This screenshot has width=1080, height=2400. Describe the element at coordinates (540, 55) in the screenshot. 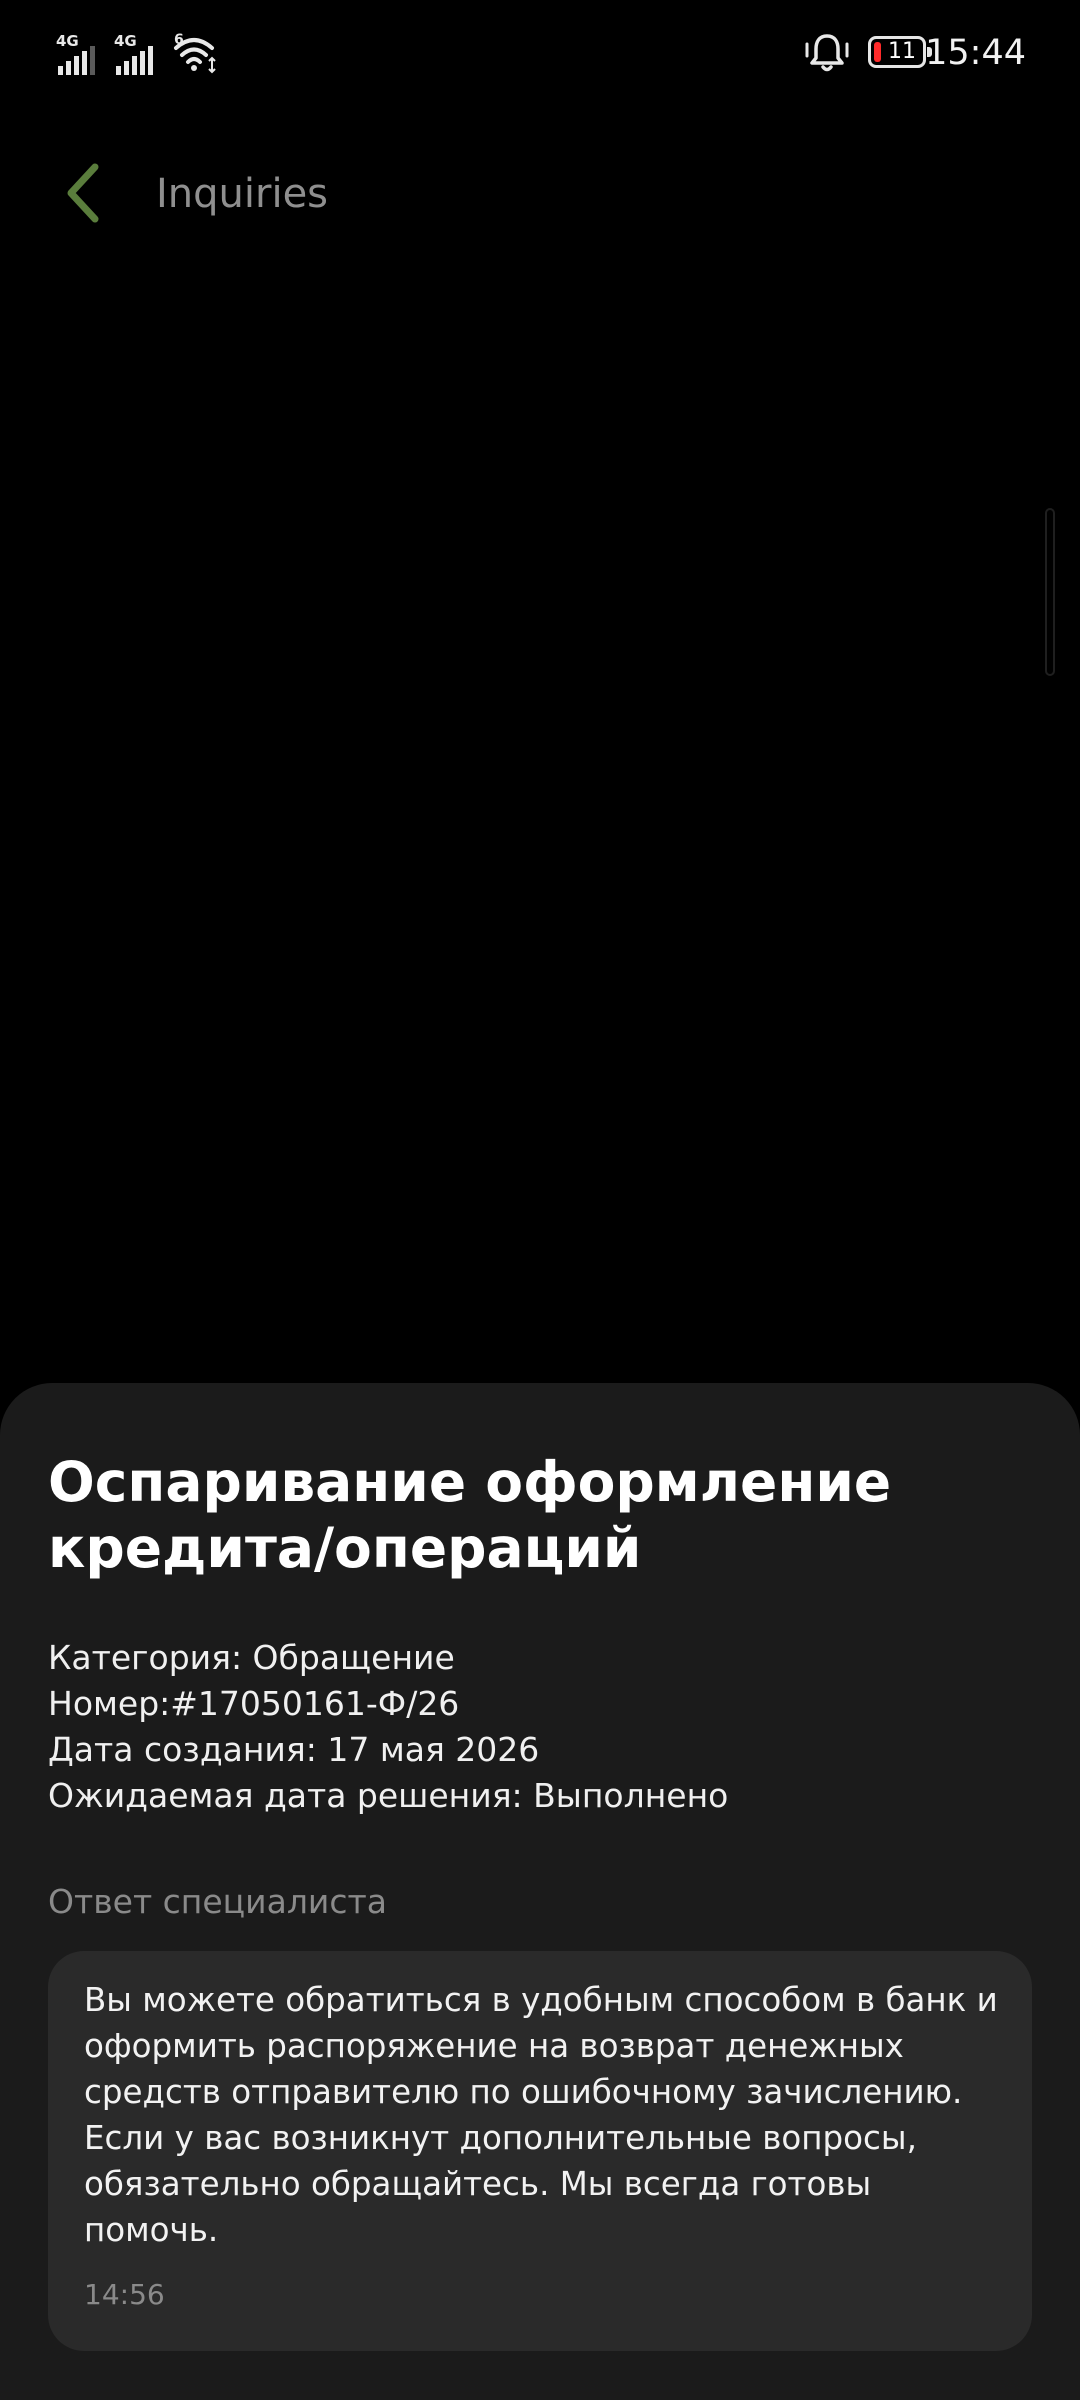

I see `status-bar: 4G 4G 6 11 15:44` at that location.